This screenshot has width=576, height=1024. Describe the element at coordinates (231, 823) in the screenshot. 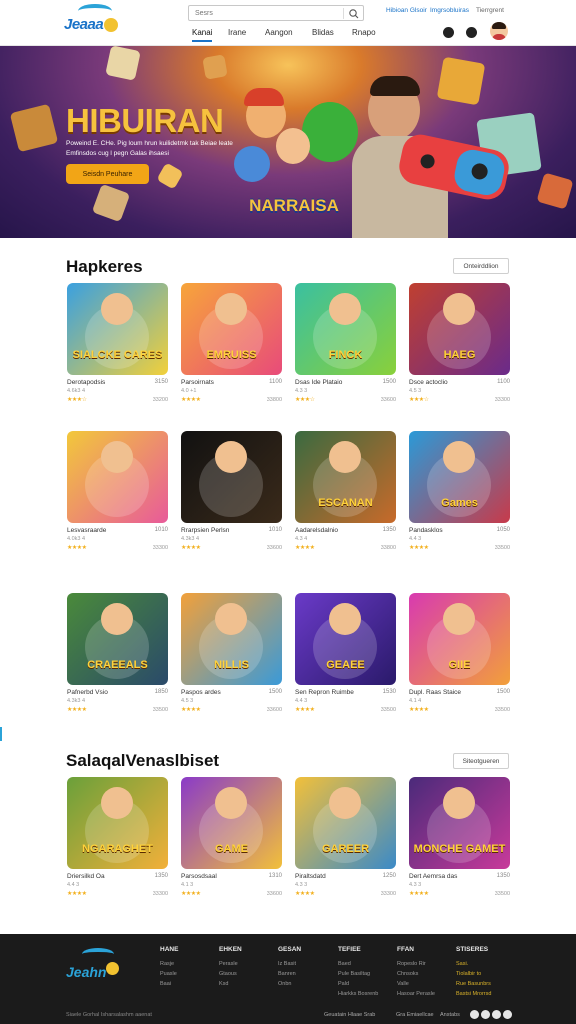

I see `game-thumbnail: GAME` at that location.